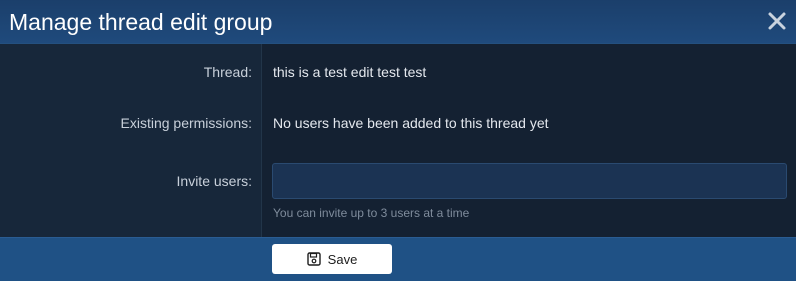  I want to click on save-button: Save, so click(332, 259).